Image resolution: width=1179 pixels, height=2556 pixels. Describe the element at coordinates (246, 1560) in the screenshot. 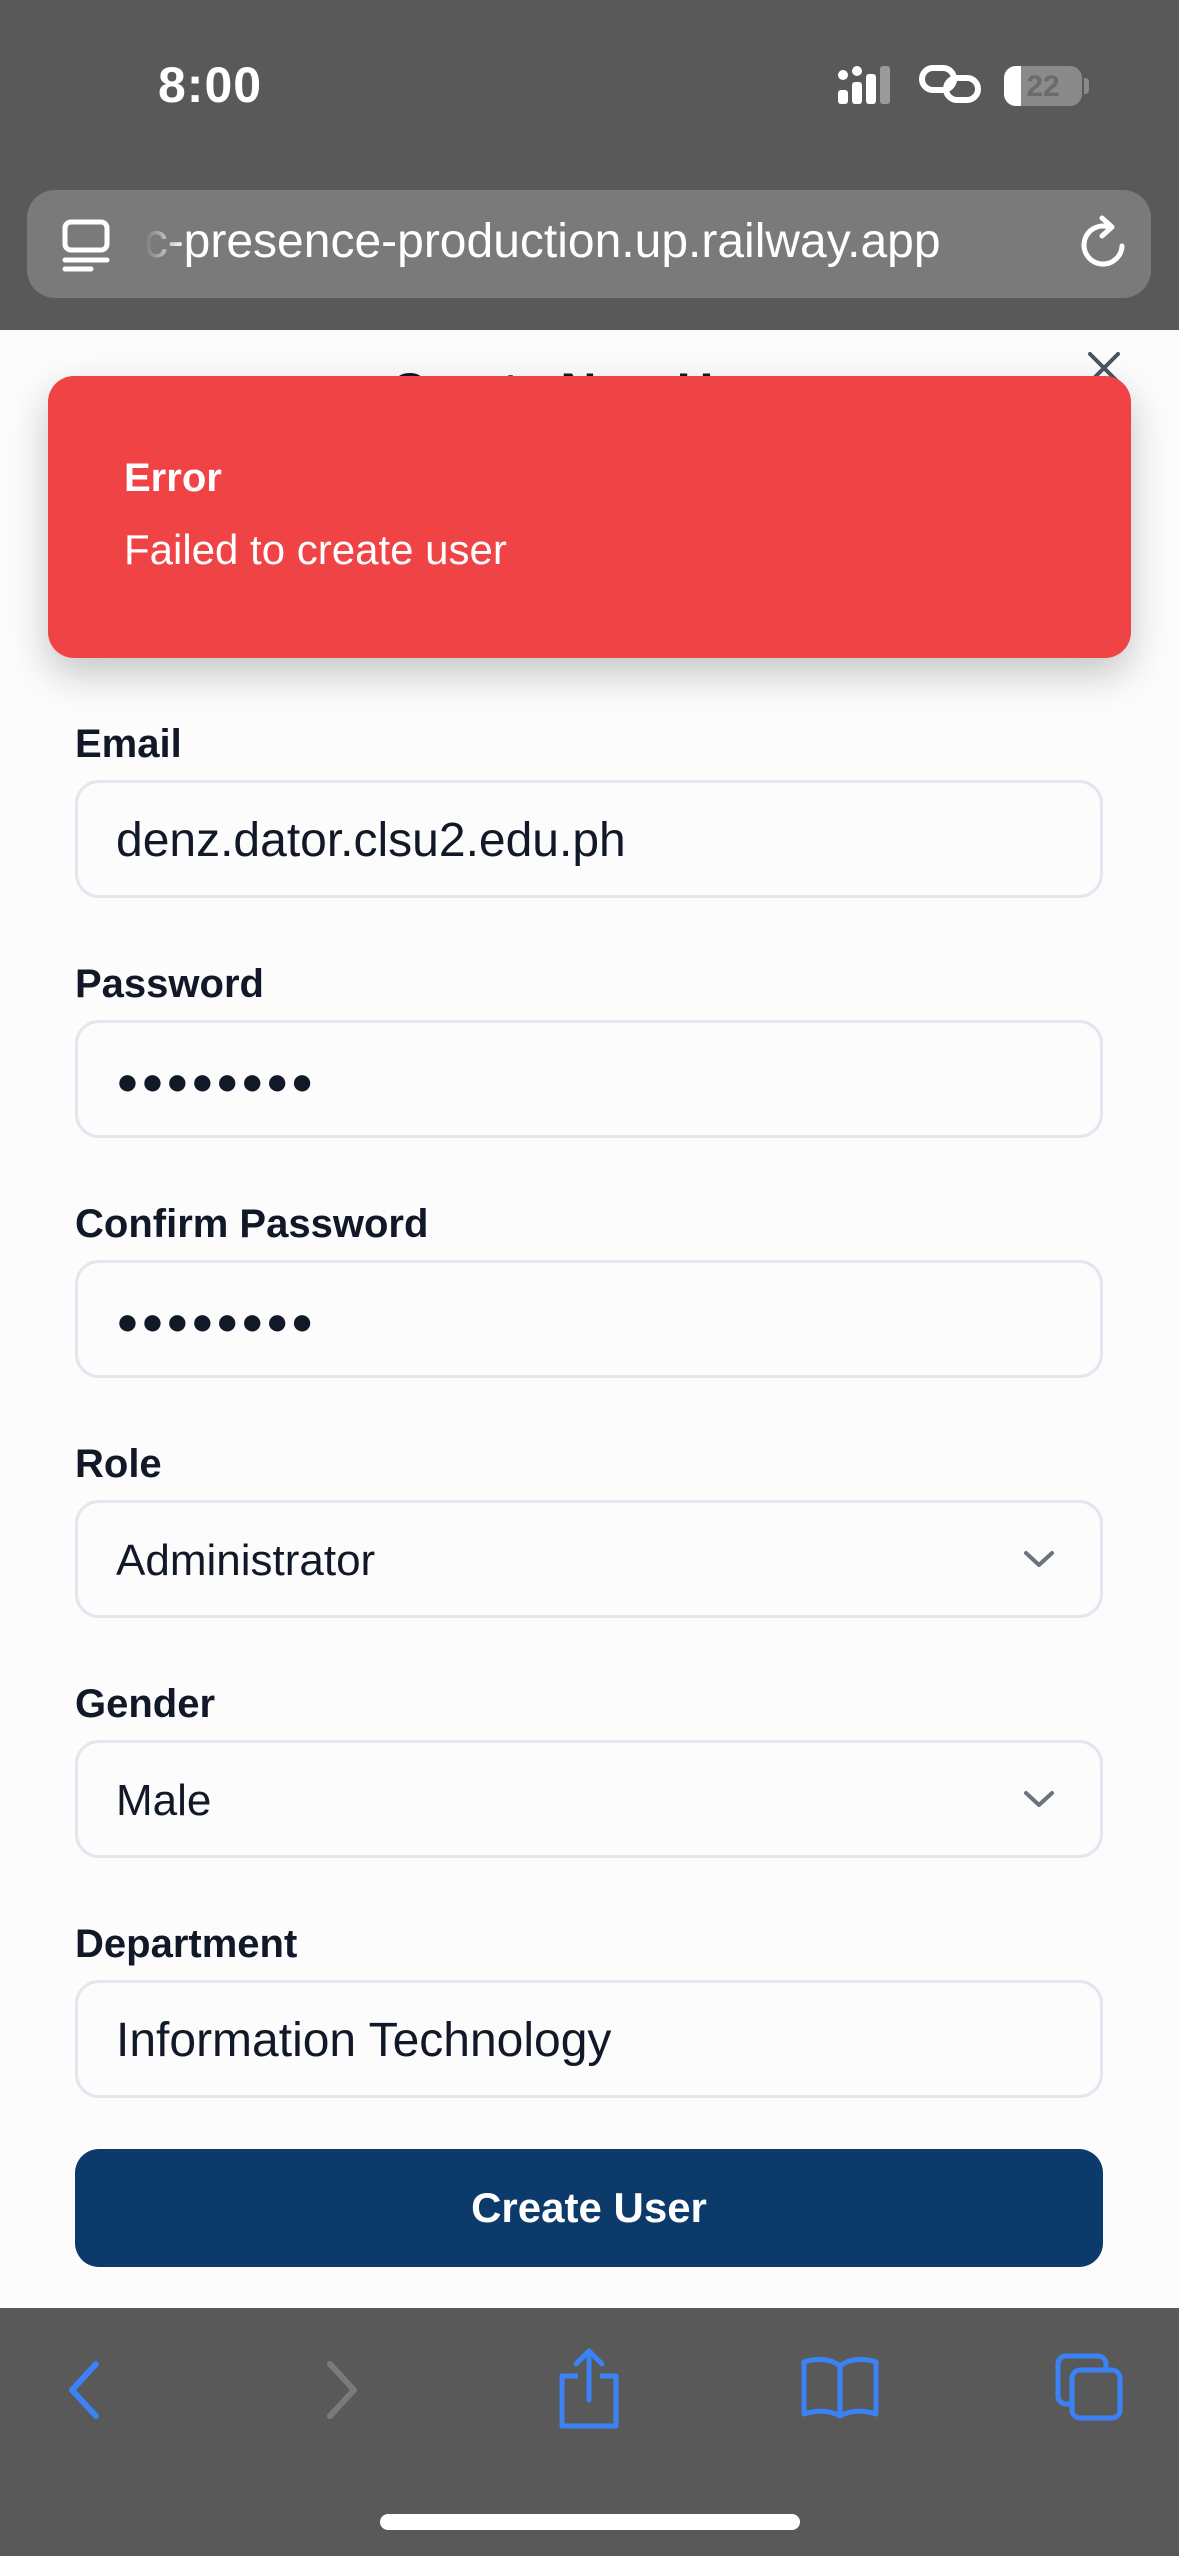

I see `role-value: Administrator` at that location.